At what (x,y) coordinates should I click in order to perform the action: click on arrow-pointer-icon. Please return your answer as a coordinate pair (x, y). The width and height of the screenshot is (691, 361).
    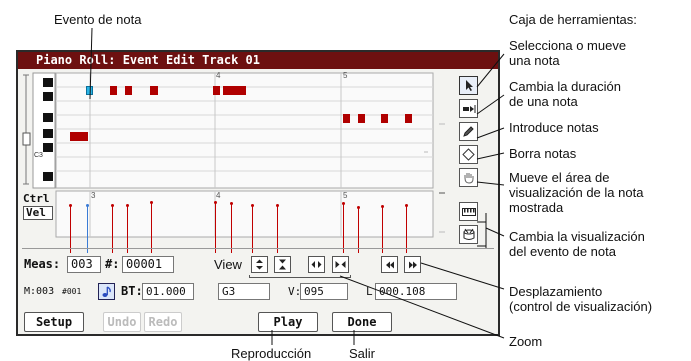
    Looking at the image, I should click on (469, 85).